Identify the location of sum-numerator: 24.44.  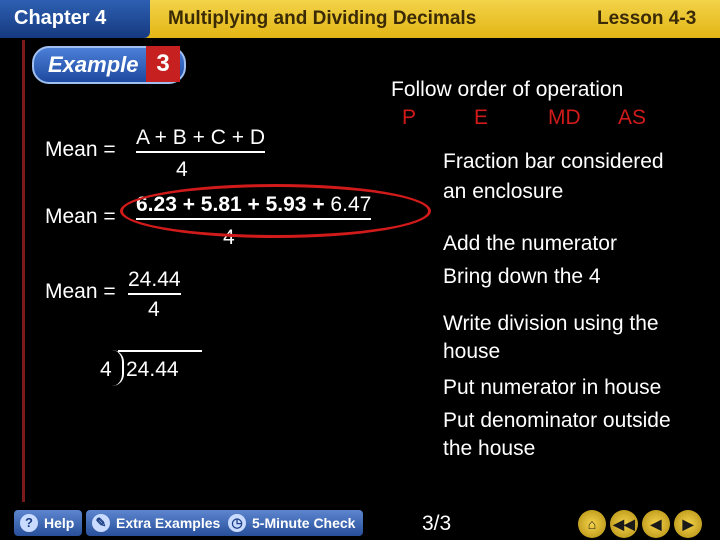
(154, 281).